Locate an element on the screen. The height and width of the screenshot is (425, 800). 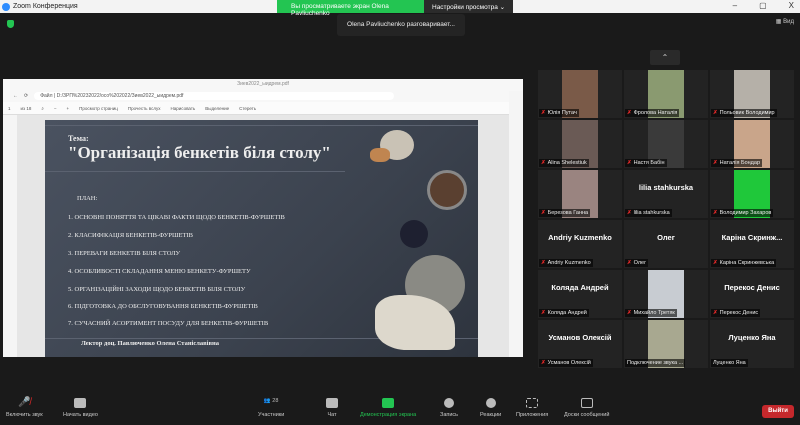
participants-button: 👥 28 Участники is located at coordinates (271, 408).